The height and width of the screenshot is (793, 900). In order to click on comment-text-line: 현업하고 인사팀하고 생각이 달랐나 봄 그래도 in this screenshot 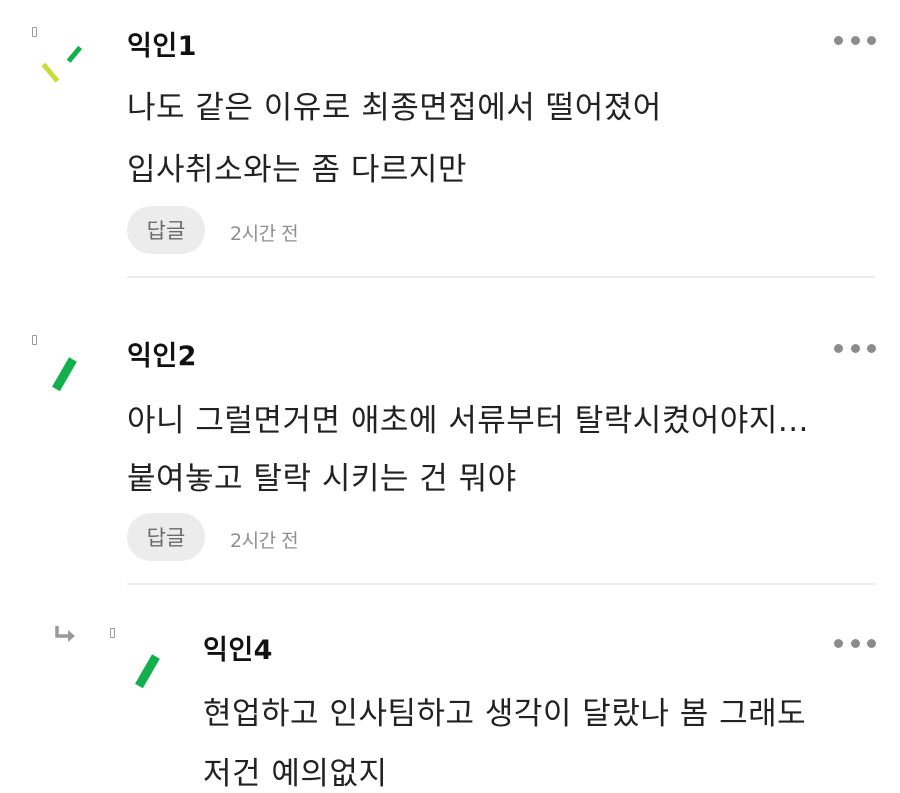, I will do `click(505, 714)`.